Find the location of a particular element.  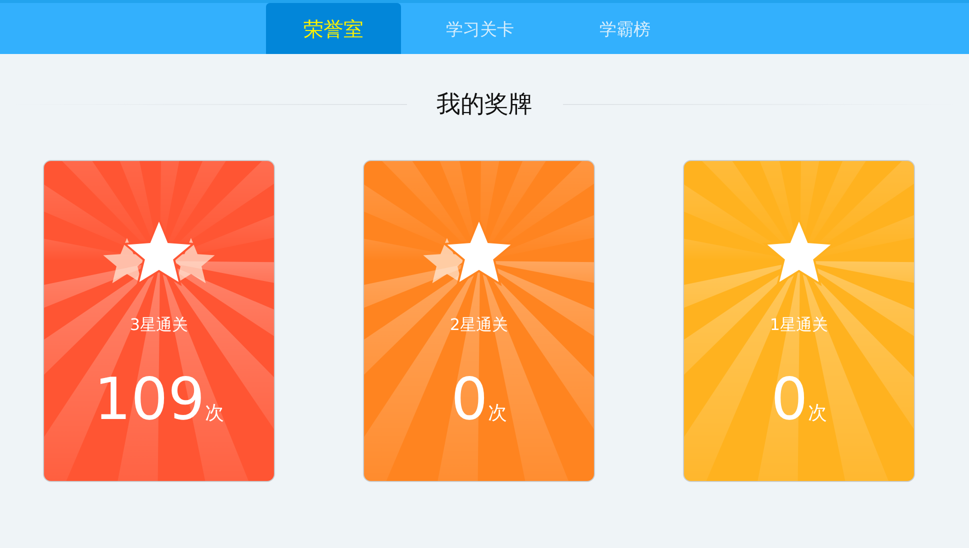

medal-label: 1星通关 is located at coordinates (799, 325).